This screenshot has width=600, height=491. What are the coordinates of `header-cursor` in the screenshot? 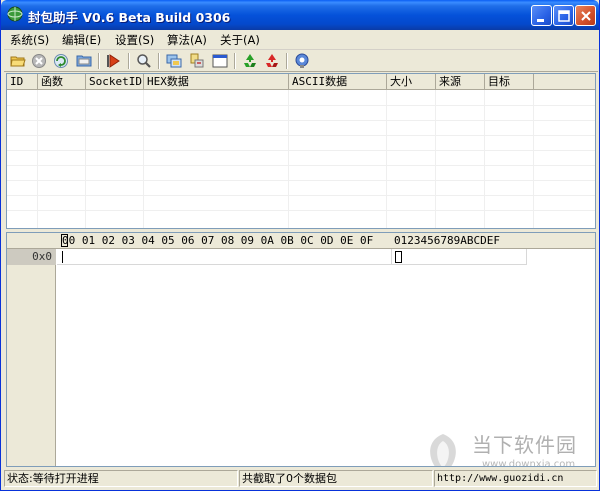 It's located at (64, 240).